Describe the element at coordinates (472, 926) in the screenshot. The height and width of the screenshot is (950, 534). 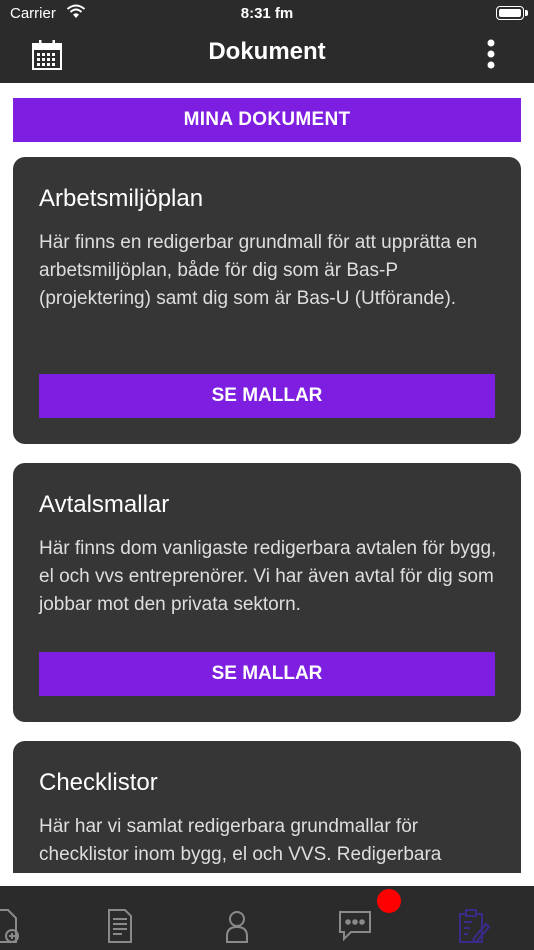
I see `clipboard-icon` at that location.